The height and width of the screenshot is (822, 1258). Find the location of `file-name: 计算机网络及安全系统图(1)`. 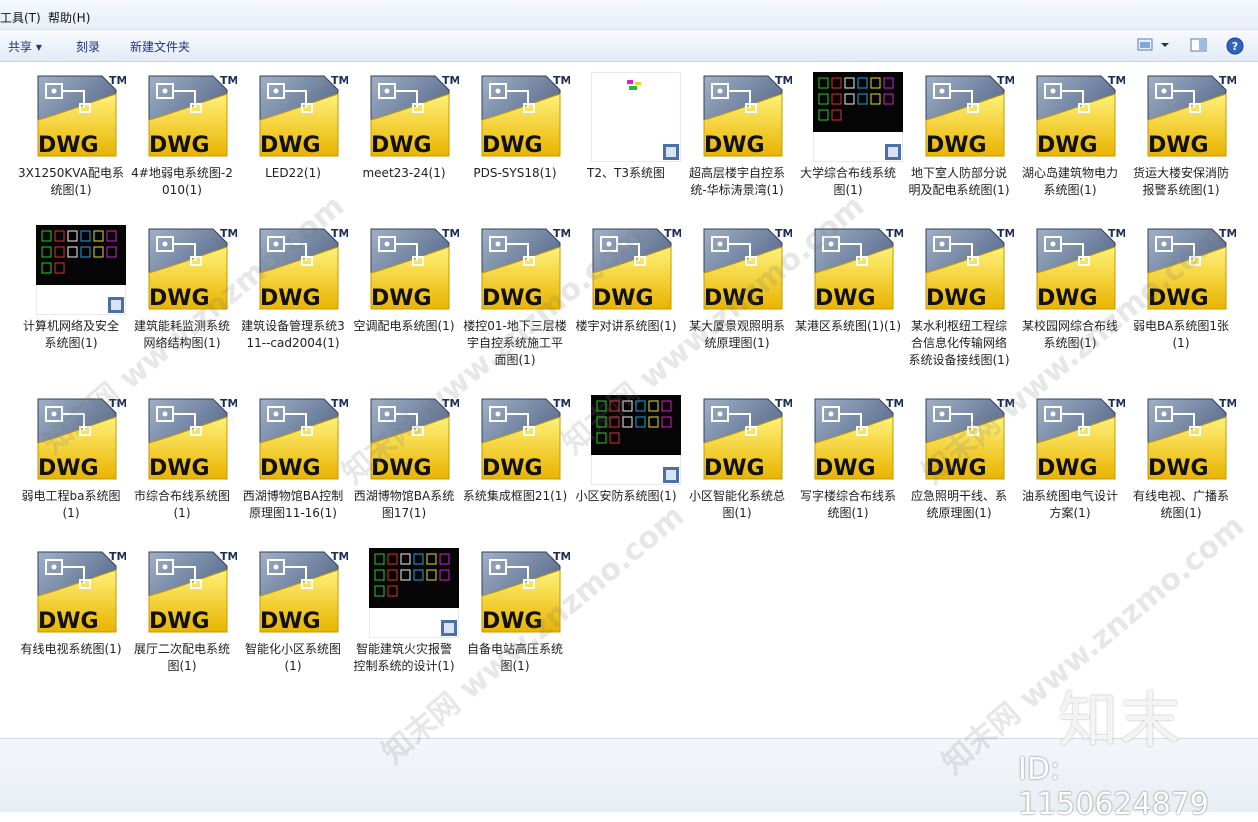

file-name: 计算机网络及安全系统图(1) is located at coordinates (70, 334).